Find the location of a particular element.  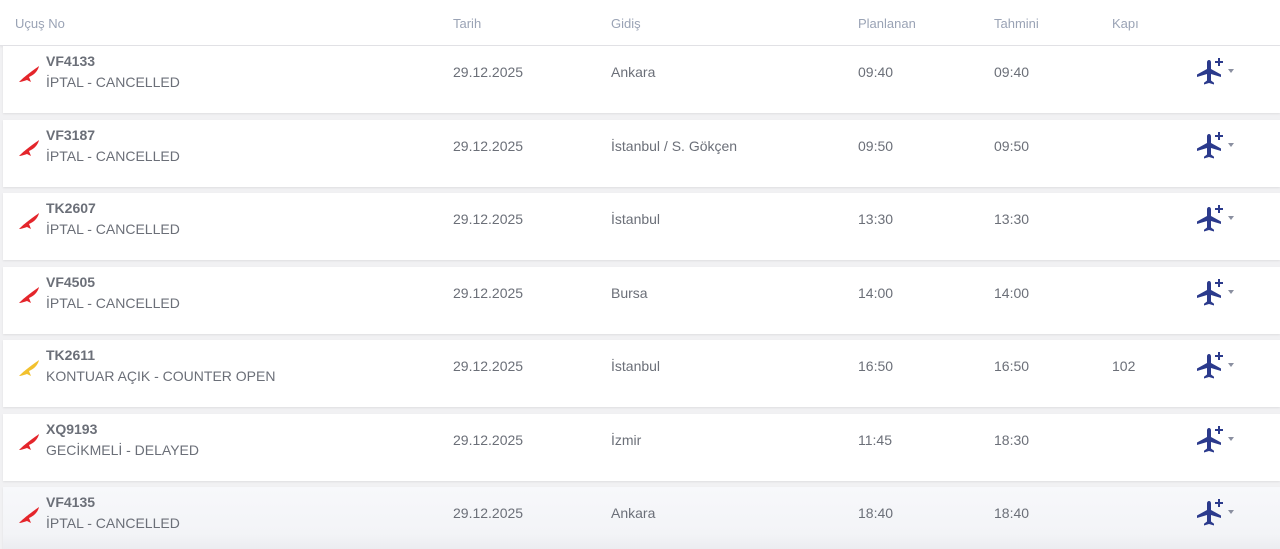

estimated-time: 14:00 is located at coordinates (1012, 292).